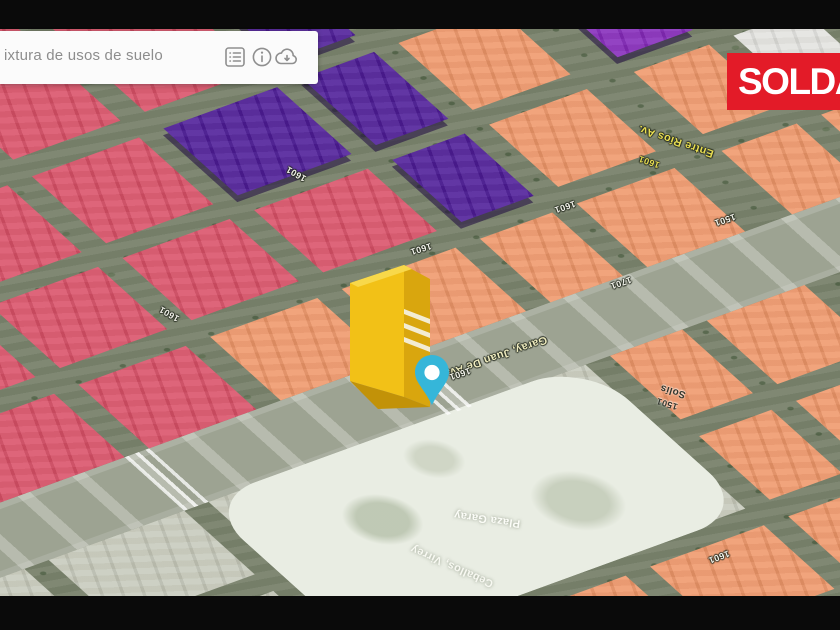  What do you see at coordinates (432, 381) in the screenshot?
I see `map-pin` at bounding box center [432, 381].